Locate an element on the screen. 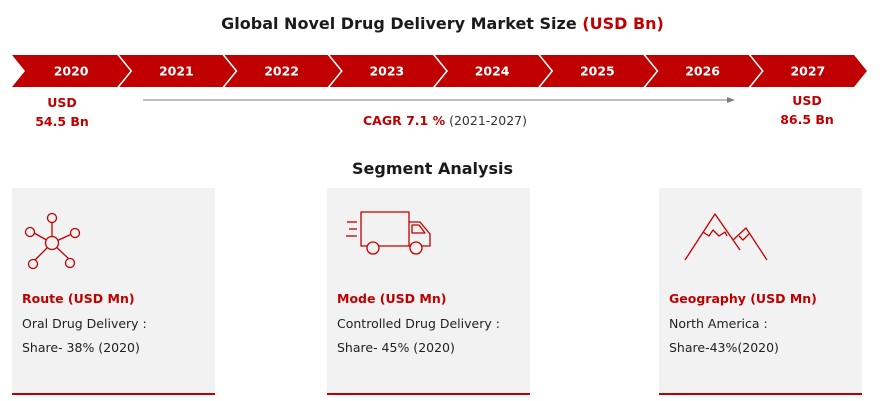 This screenshot has width=885, height=401. cagr-label: CAGR 7.1 % (2021-2027) is located at coordinates (445, 120).